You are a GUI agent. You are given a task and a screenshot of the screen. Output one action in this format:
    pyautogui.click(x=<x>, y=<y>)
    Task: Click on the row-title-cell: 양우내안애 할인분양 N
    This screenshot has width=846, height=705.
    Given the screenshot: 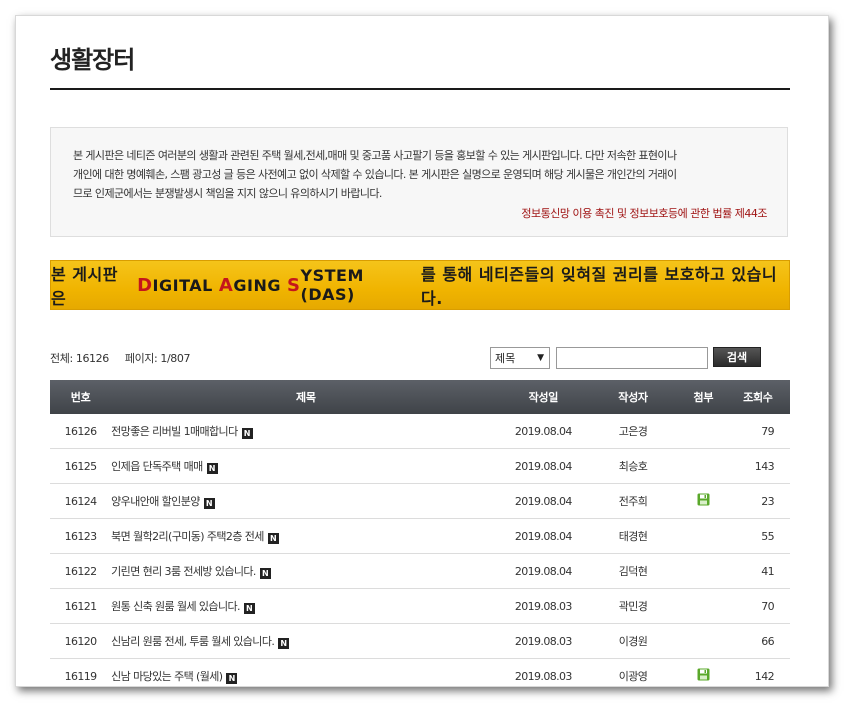 What is the action you would take?
    pyautogui.click(x=306, y=501)
    